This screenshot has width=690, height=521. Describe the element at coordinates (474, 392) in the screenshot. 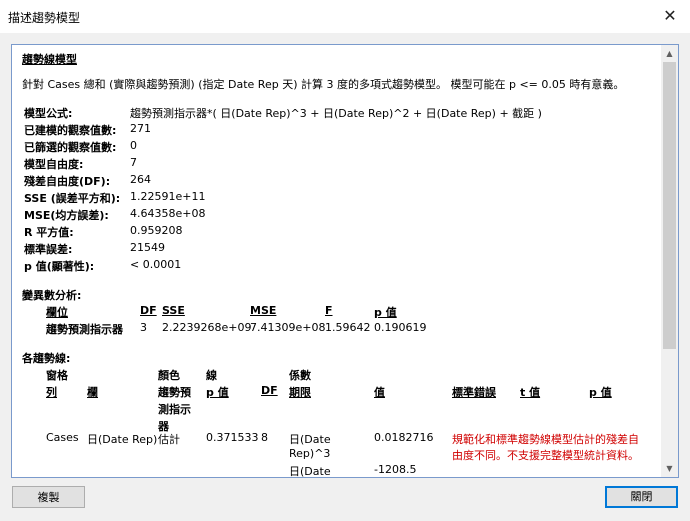

I see `lines-header-stderr: 標準錯誤` at that location.